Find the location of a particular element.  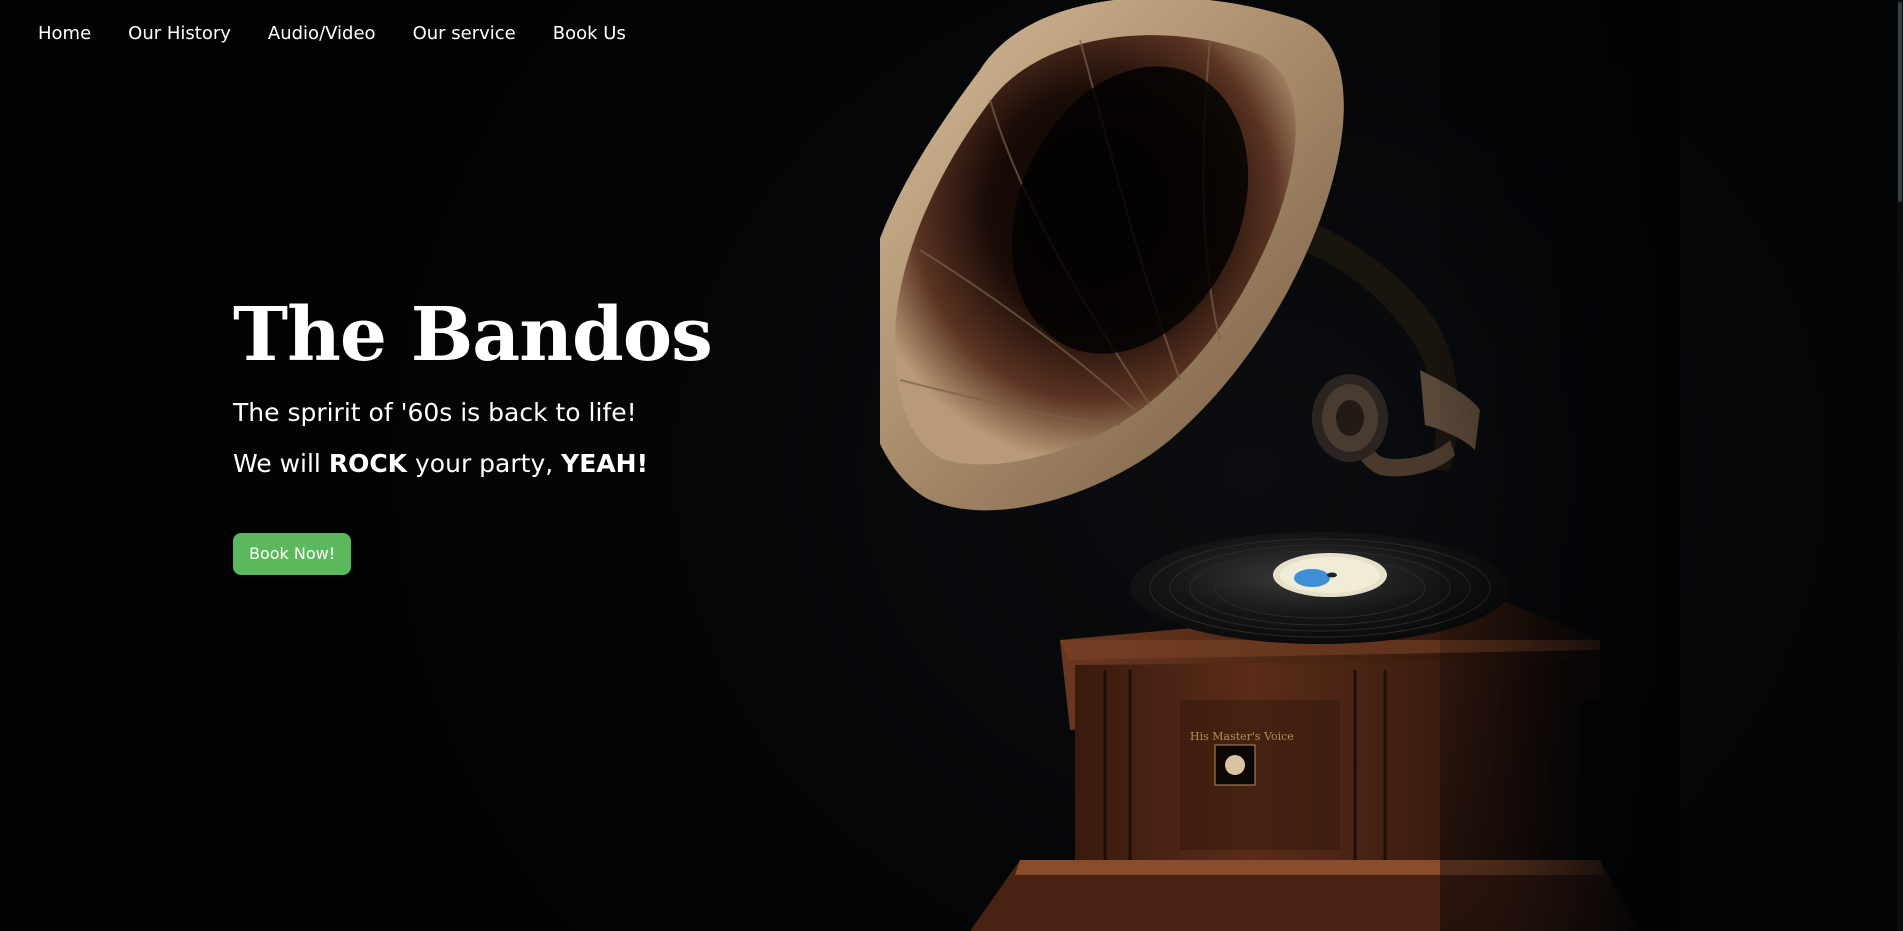

scrollbar-thumb is located at coordinates (1900, 102).